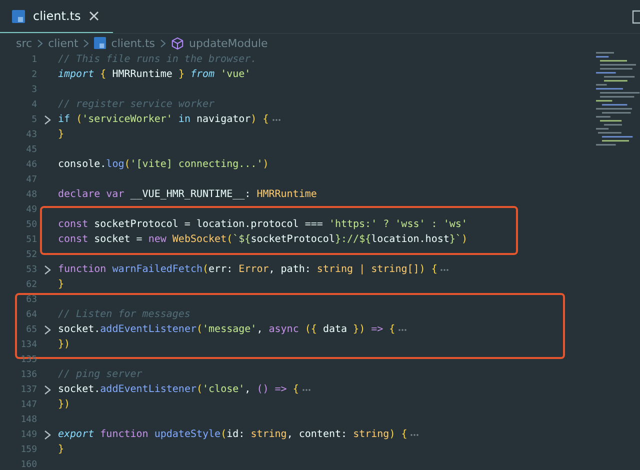 The image size is (640, 470). I want to click on line-number: 53, so click(31, 269).